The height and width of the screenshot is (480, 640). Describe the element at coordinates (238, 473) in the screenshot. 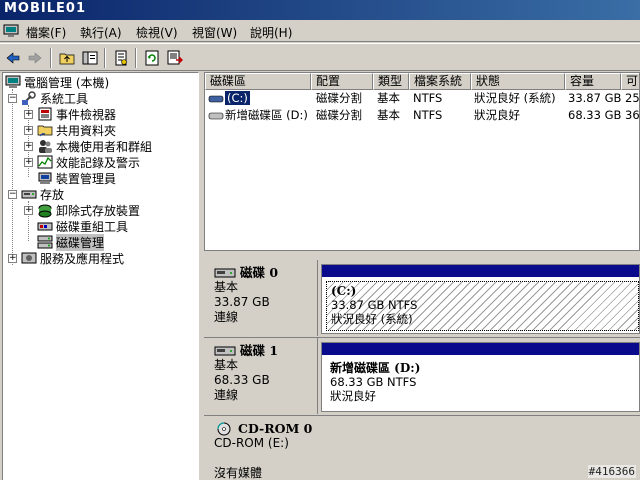

I see `disk-state: 沒有媒體` at that location.